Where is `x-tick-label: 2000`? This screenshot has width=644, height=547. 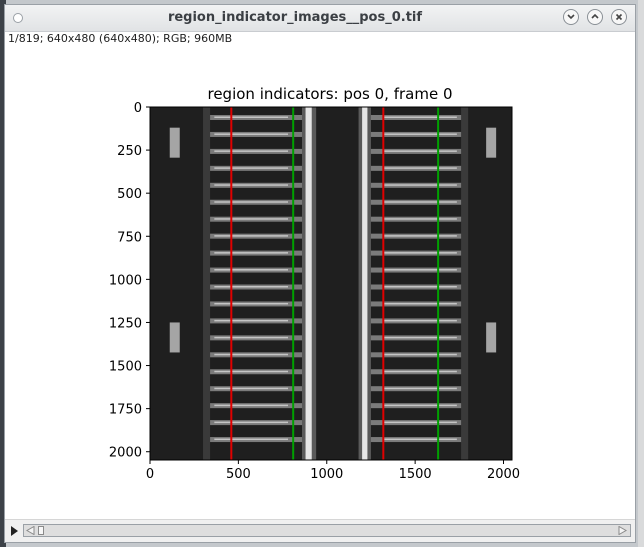 x-tick-label: 2000 is located at coordinates (503, 474).